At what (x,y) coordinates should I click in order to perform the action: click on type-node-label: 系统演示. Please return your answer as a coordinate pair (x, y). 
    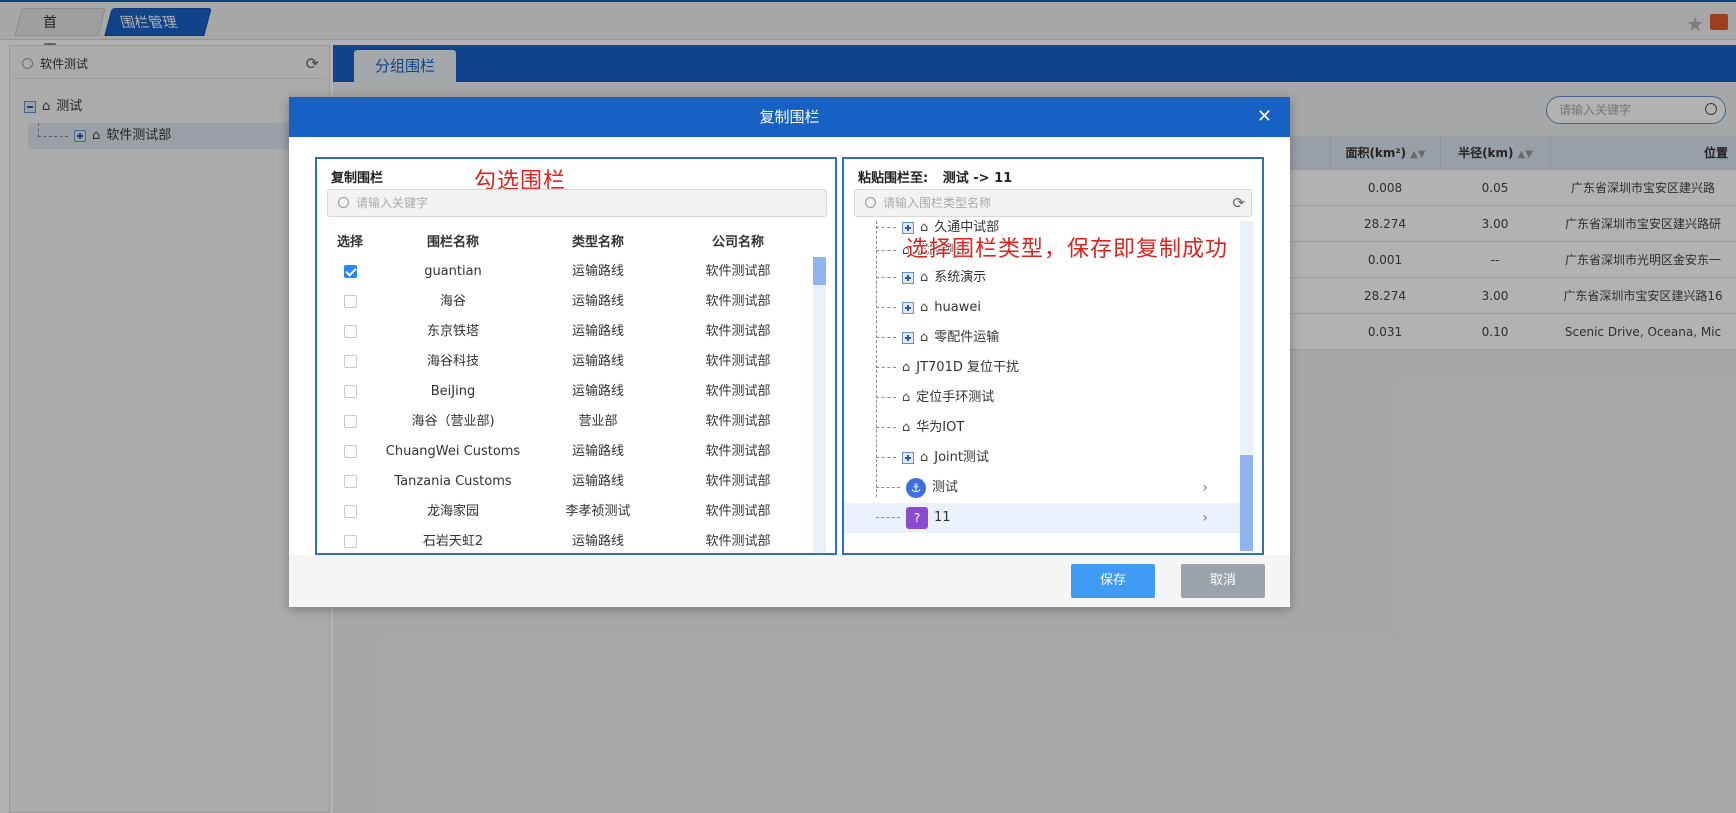
    Looking at the image, I should click on (960, 277).